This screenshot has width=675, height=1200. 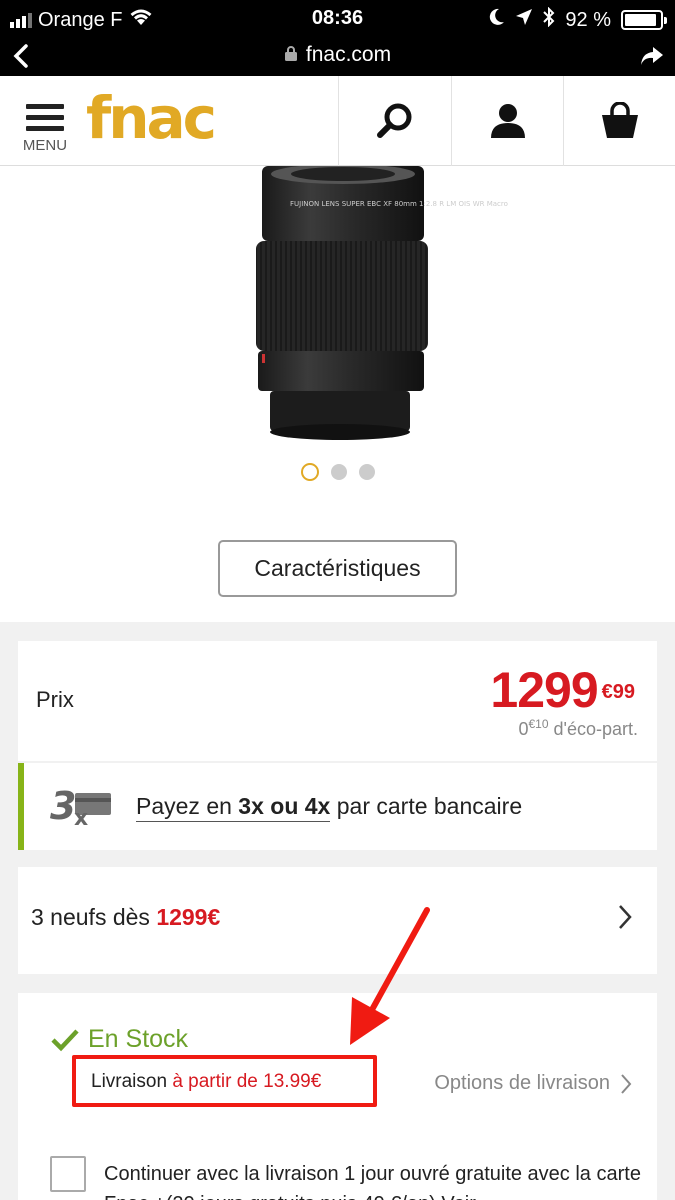 I want to click on delivery-options-link: Options de livraison, so click(x=533, y=1083).